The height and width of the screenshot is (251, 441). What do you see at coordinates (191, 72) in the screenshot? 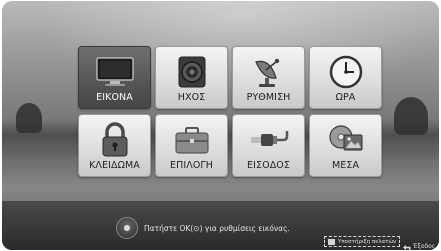
I see `speaker-icon` at bounding box center [191, 72].